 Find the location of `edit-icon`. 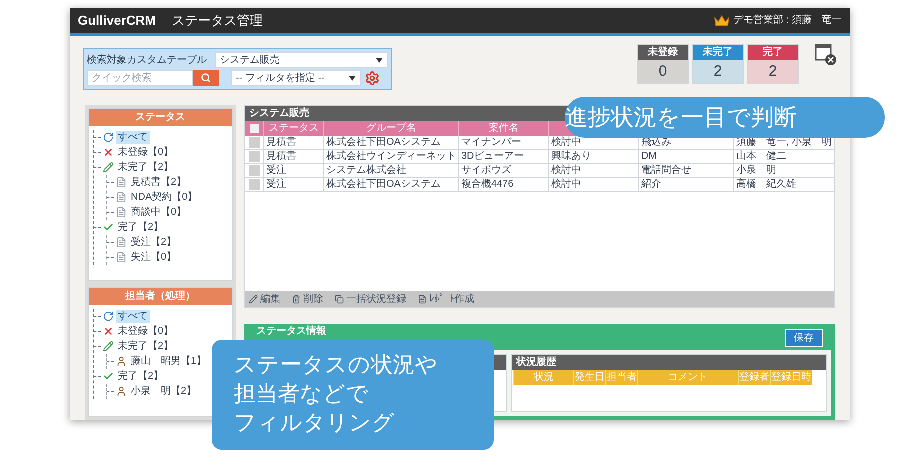

edit-icon is located at coordinates (253, 299).